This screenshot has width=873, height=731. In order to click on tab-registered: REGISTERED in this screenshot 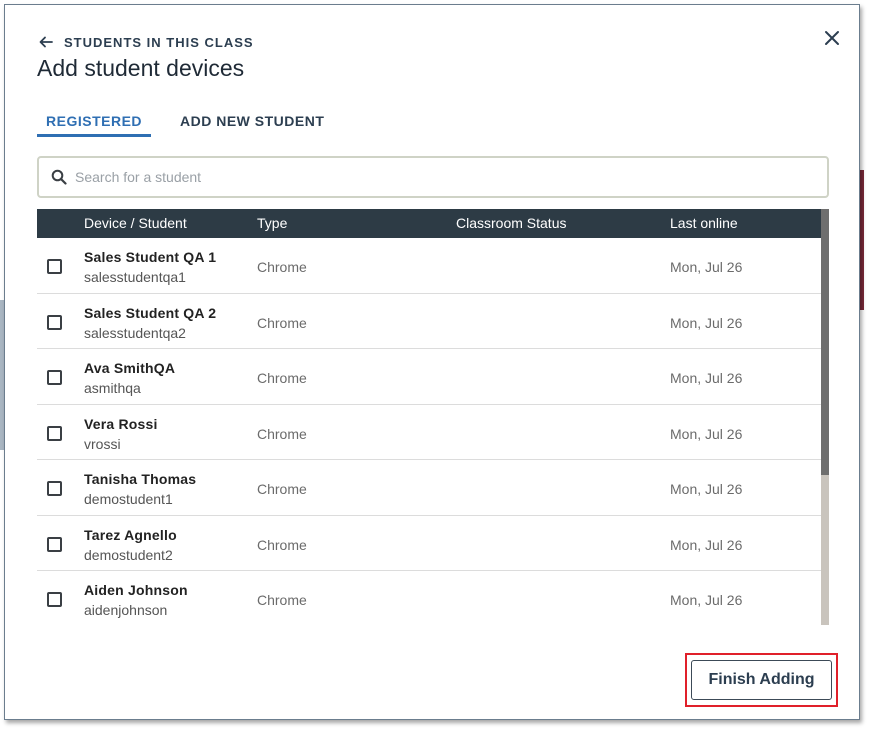, I will do `click(94, 123)`.